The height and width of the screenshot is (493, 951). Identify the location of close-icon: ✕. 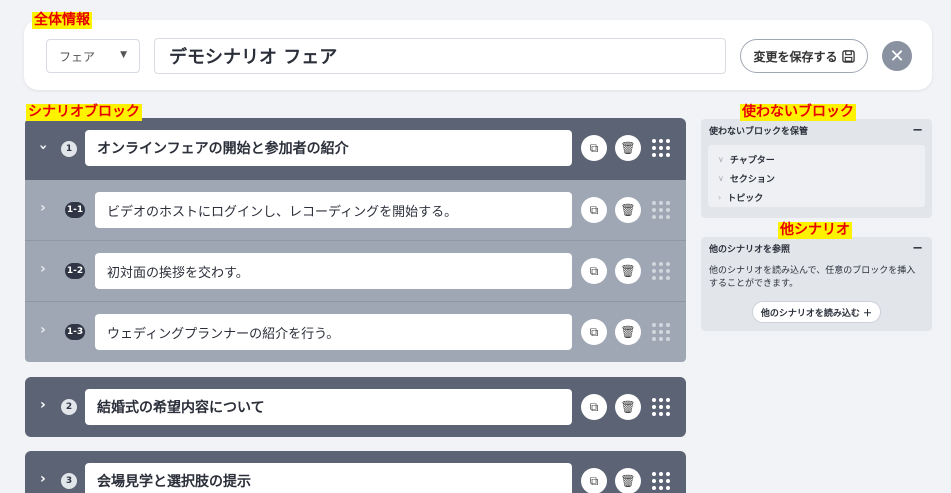
(897, 56).